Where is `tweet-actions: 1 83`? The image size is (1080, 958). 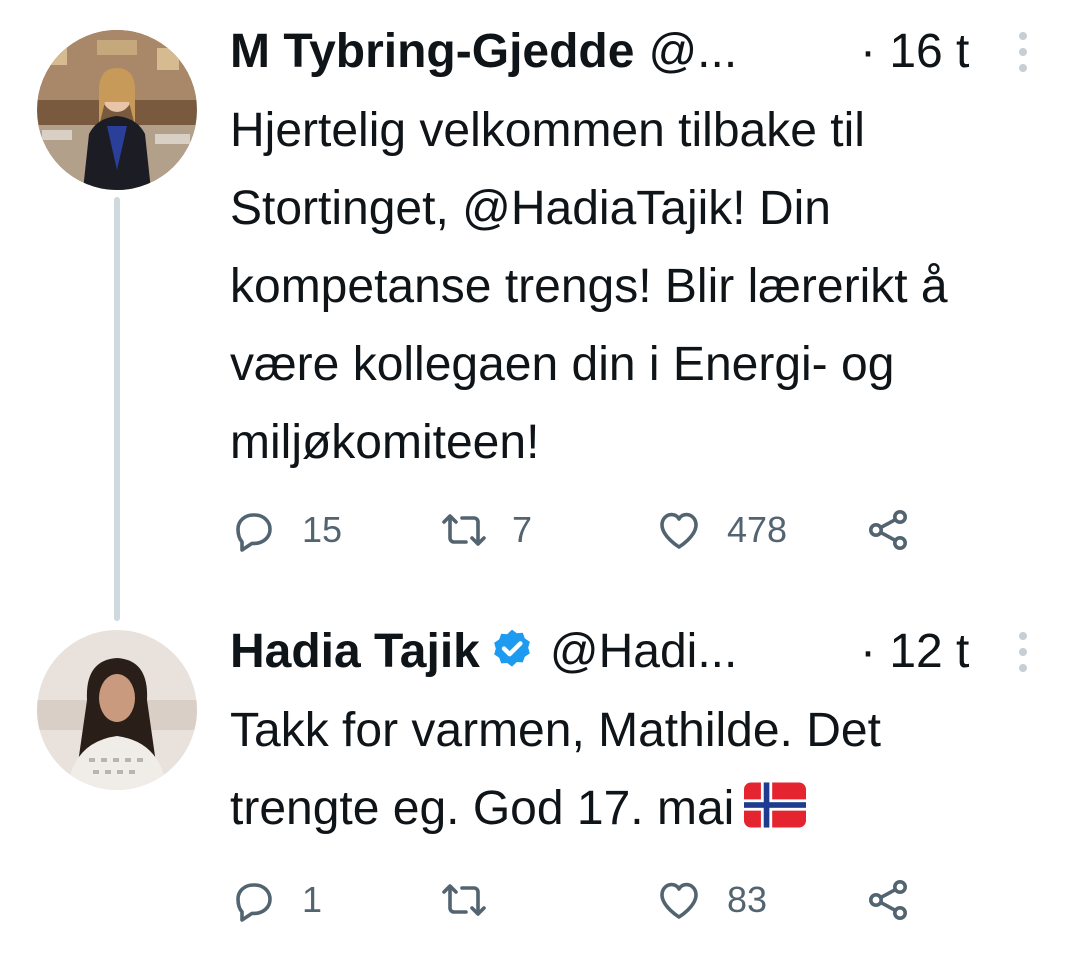
tweet-actions: 1 83 is located at coordinates (655, 900).